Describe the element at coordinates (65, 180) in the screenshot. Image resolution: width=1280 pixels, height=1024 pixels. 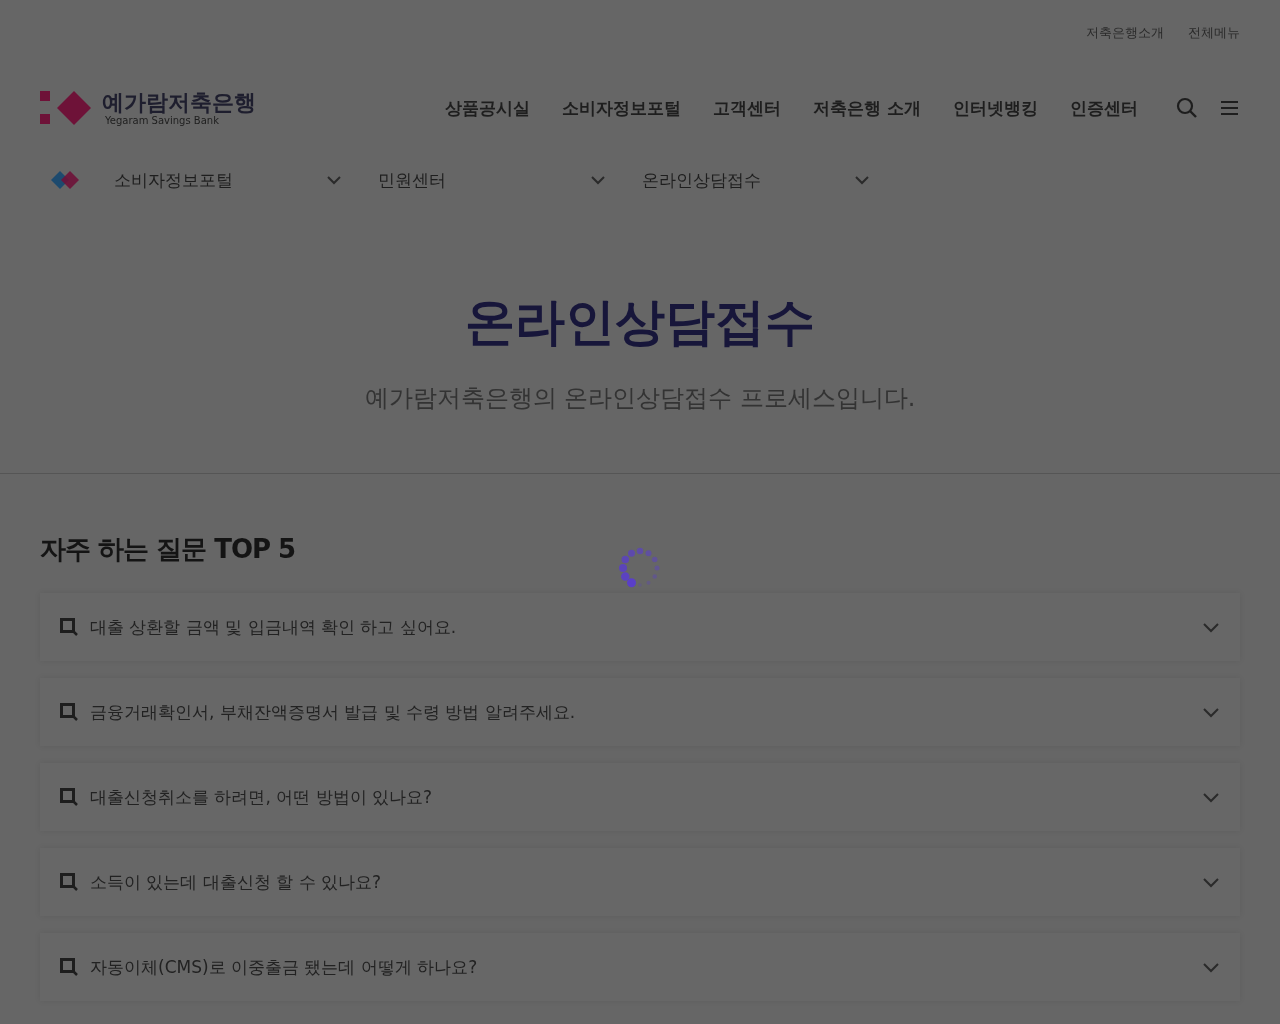
I see `home-icon` at that location.